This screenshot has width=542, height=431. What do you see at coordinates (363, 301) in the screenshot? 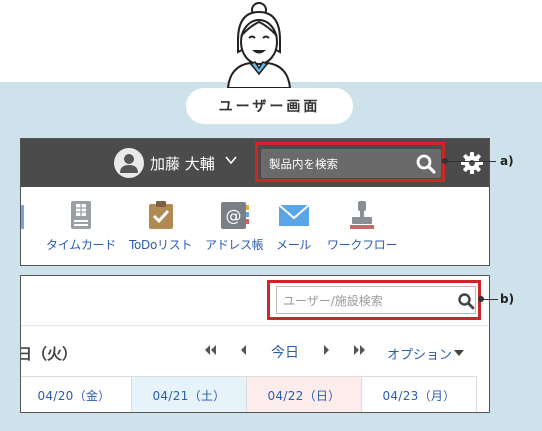
I see `user-facility-search-input` at bounding box center [363, 301].